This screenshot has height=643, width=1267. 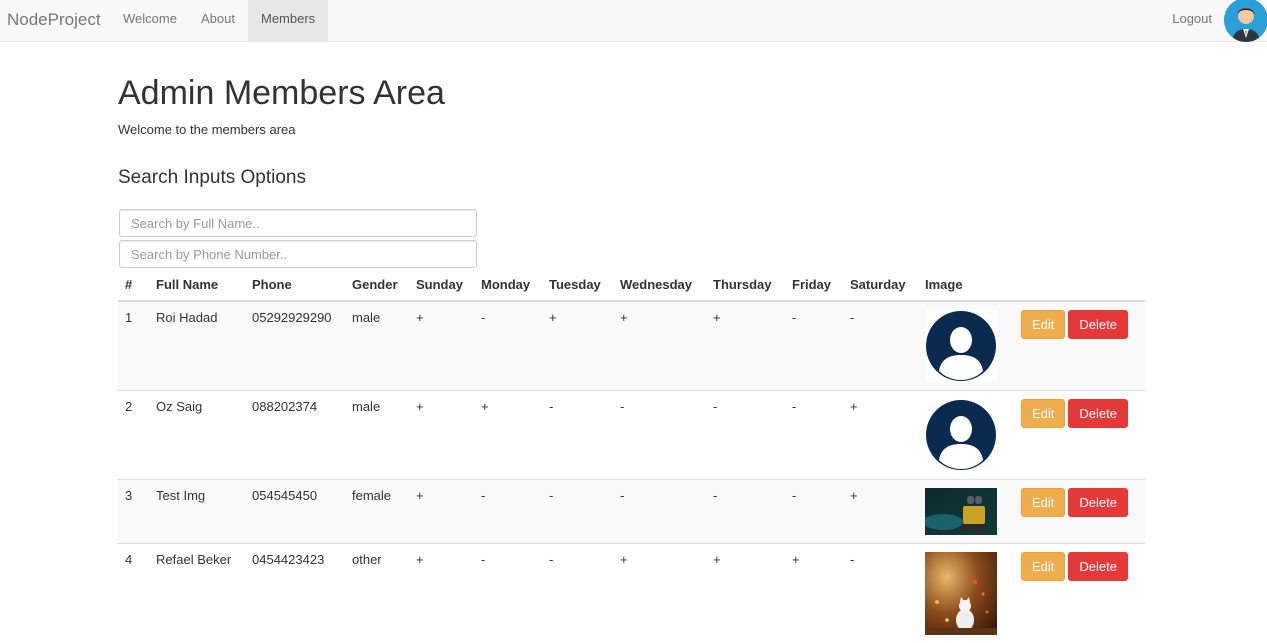 I want to click on col-num: #, so click(x=133, y=285).